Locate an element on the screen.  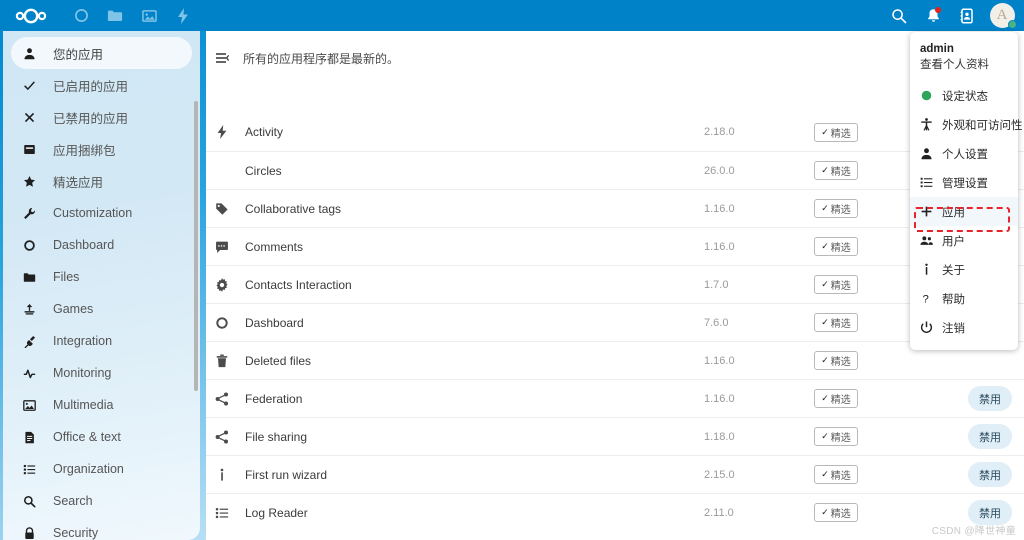
table-row: Comments 1.16.0 ✓ 精选 is located at coordinates (615, 246).